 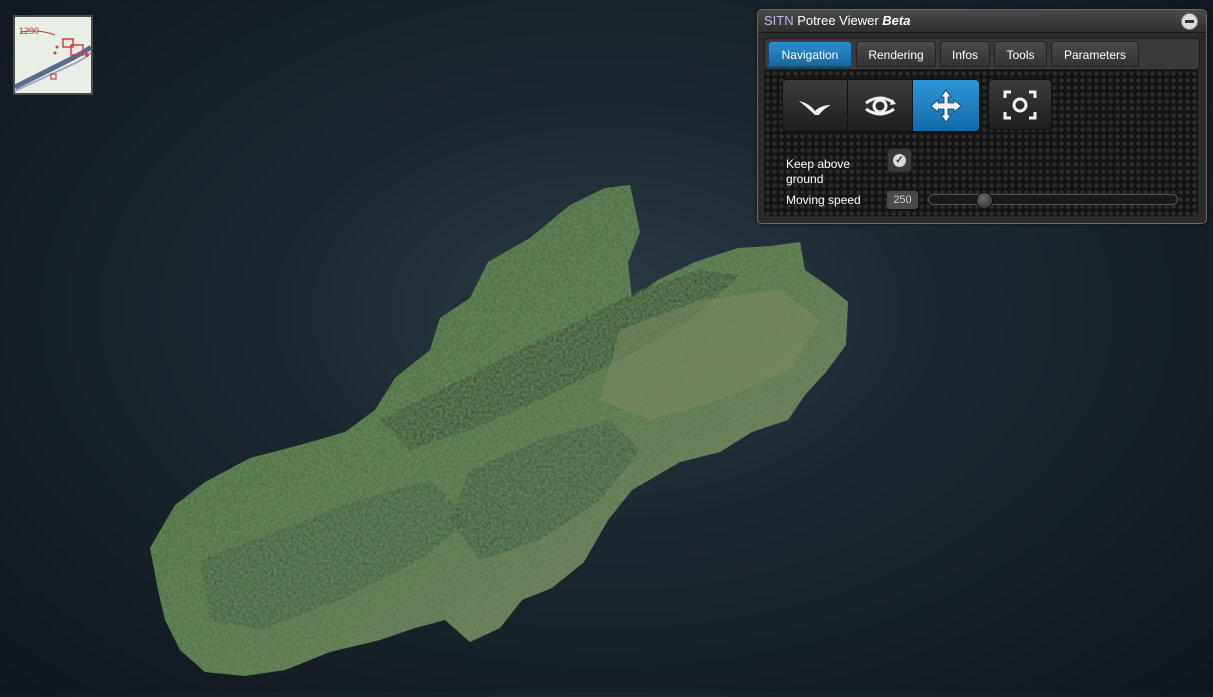 I want to click on moving-speed-label: Moving speed, so click(x=823, y=200).